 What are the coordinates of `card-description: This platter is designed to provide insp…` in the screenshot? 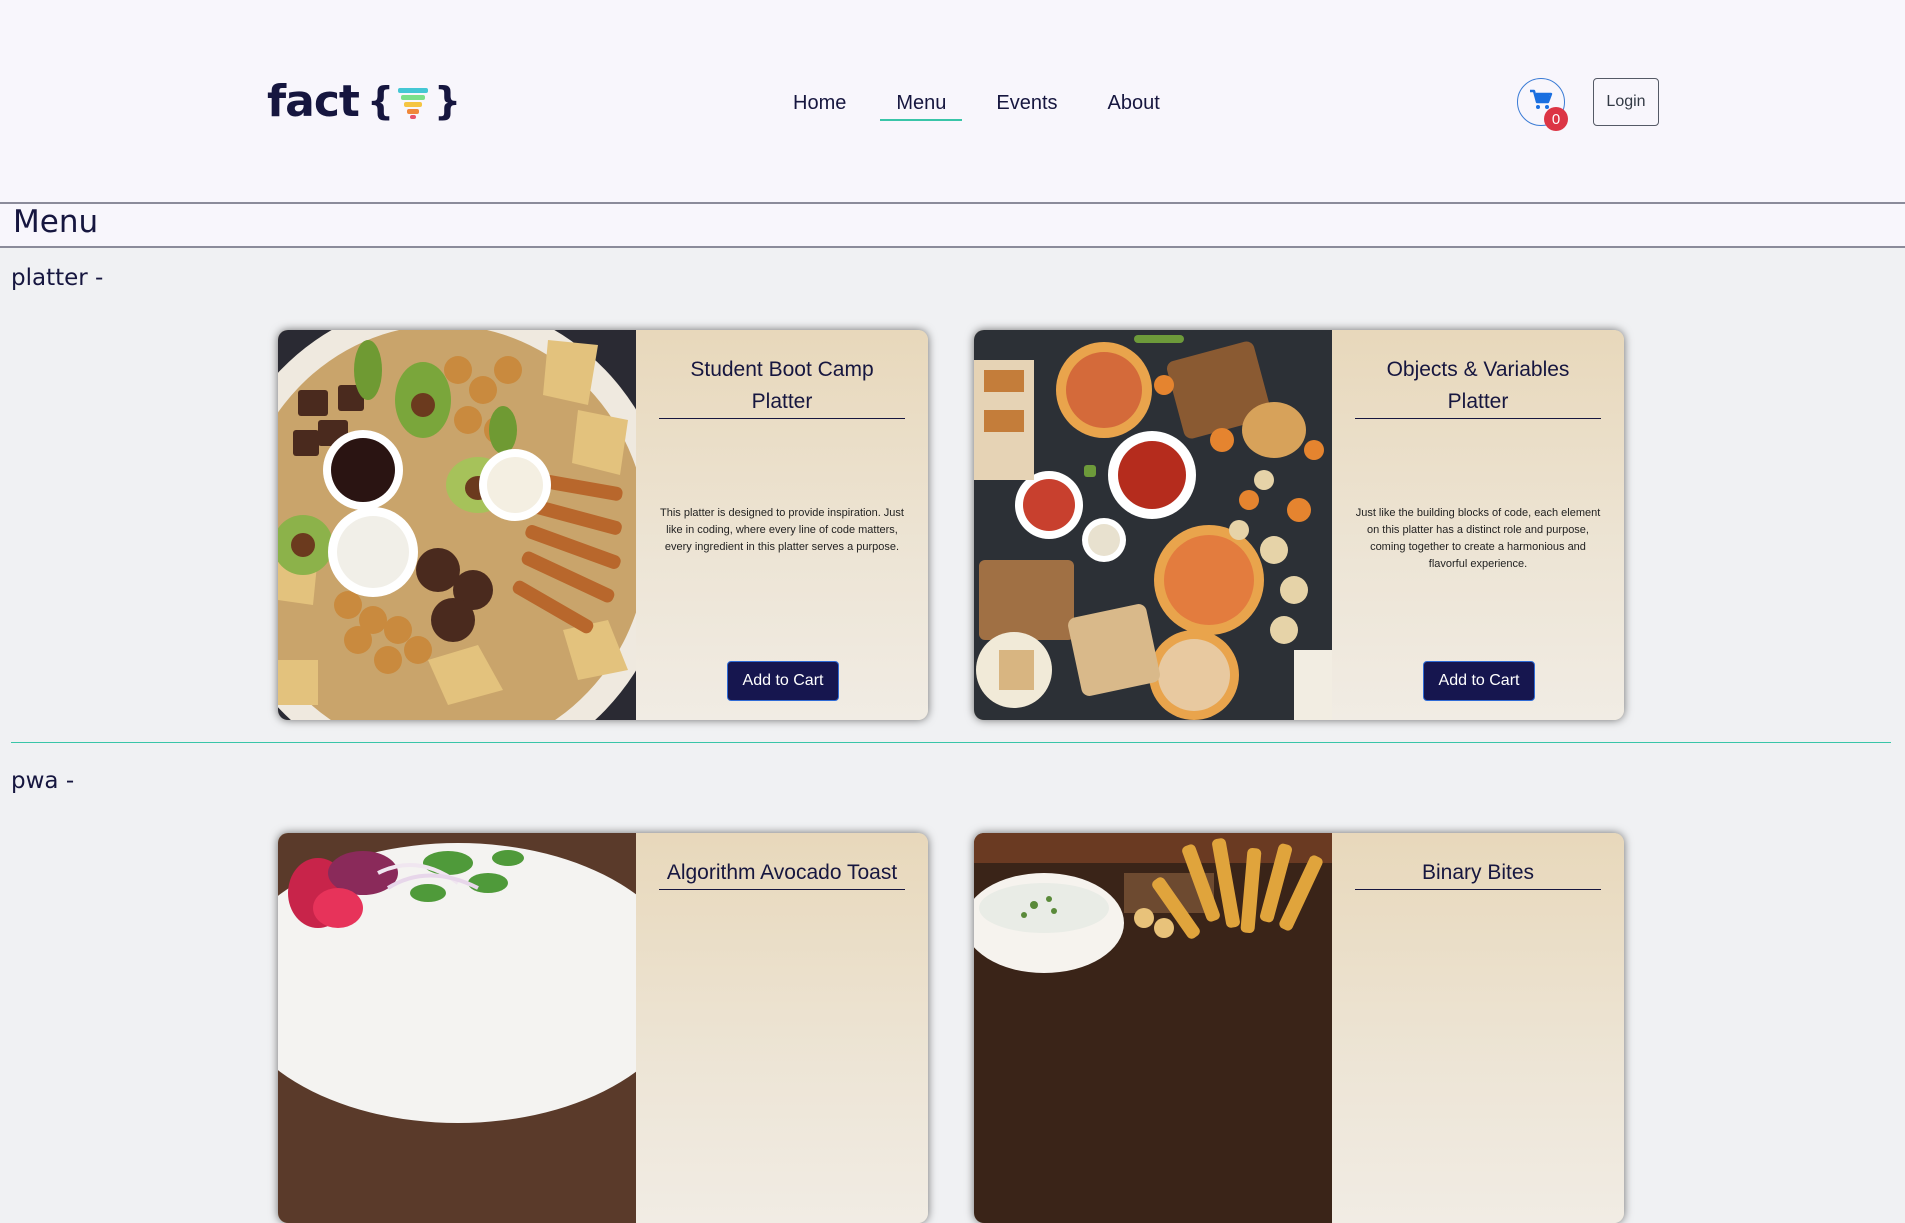 It's located at (782, 530).